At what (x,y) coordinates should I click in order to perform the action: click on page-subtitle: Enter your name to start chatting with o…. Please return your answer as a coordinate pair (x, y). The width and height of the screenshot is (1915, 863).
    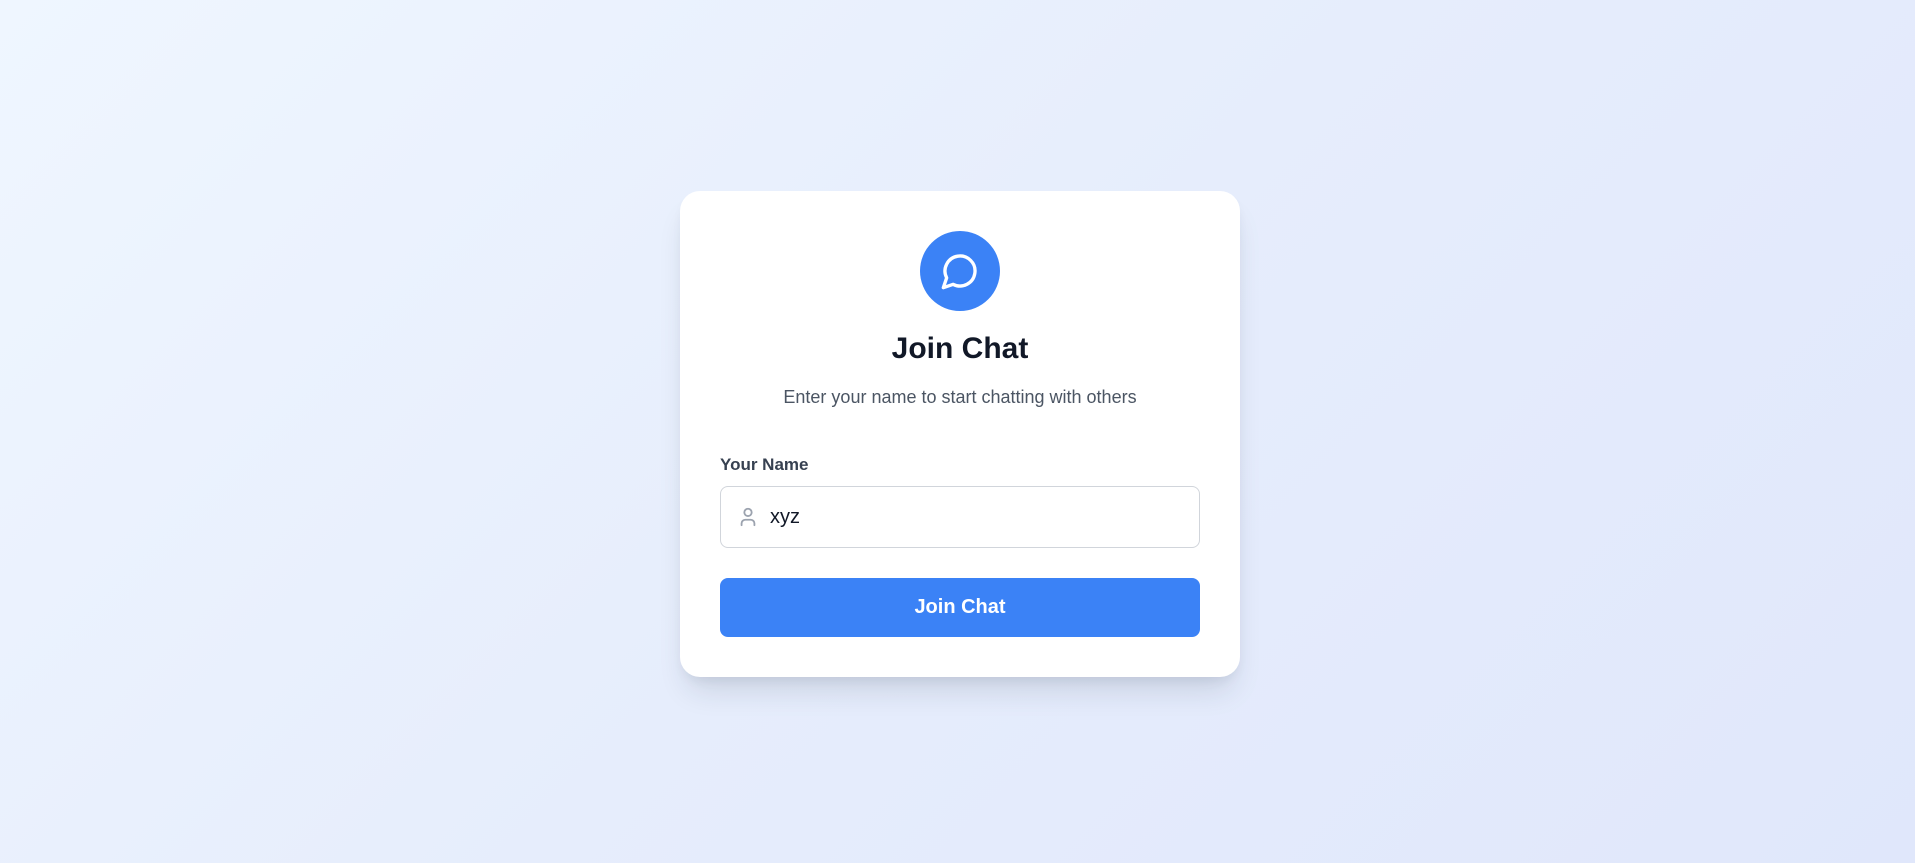
    Looking at the image, I should click on (960, 397).